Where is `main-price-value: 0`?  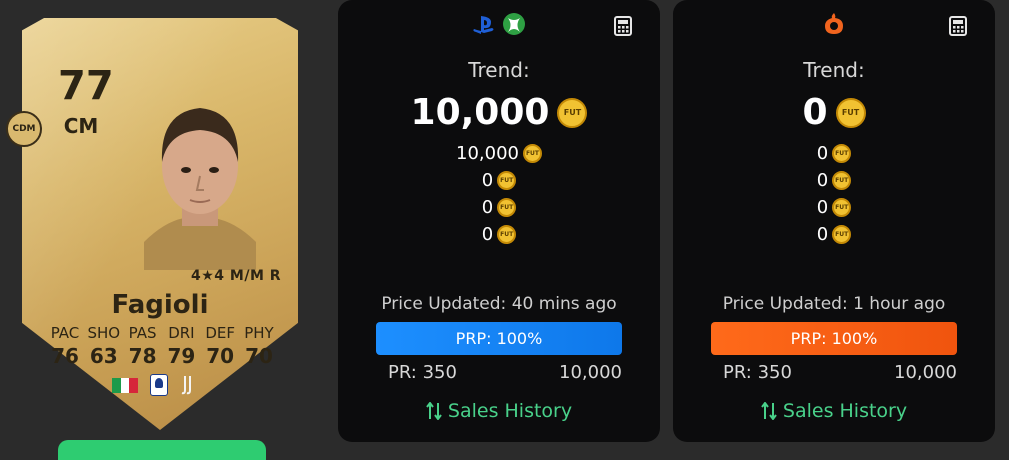
main-price-value: 0 is located at coordinates (815, 112).